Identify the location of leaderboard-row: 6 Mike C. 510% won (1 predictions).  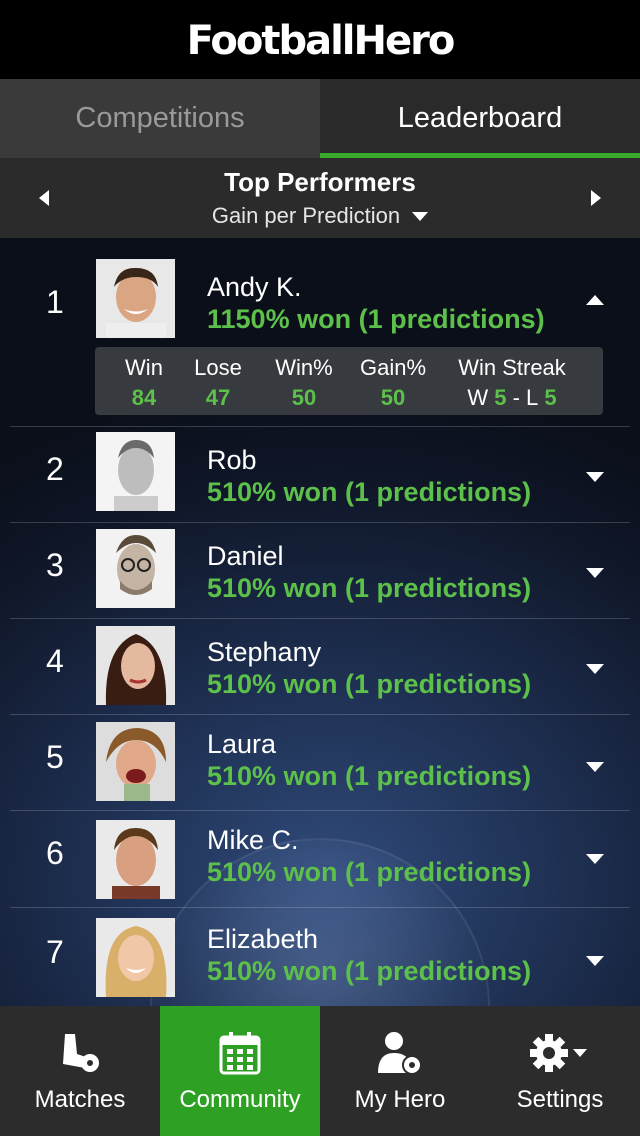
(320, 859).